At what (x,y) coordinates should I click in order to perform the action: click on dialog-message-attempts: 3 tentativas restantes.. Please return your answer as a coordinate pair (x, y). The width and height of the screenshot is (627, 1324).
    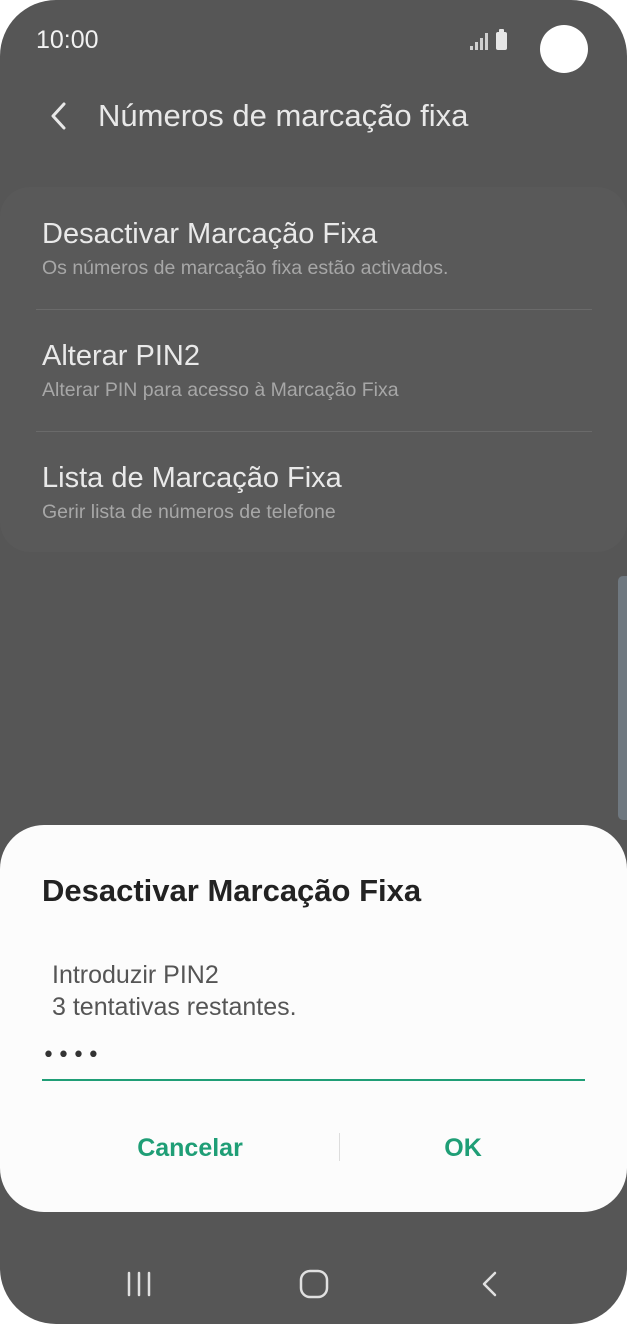
    Looking at the image, I should click on (174, 1007).